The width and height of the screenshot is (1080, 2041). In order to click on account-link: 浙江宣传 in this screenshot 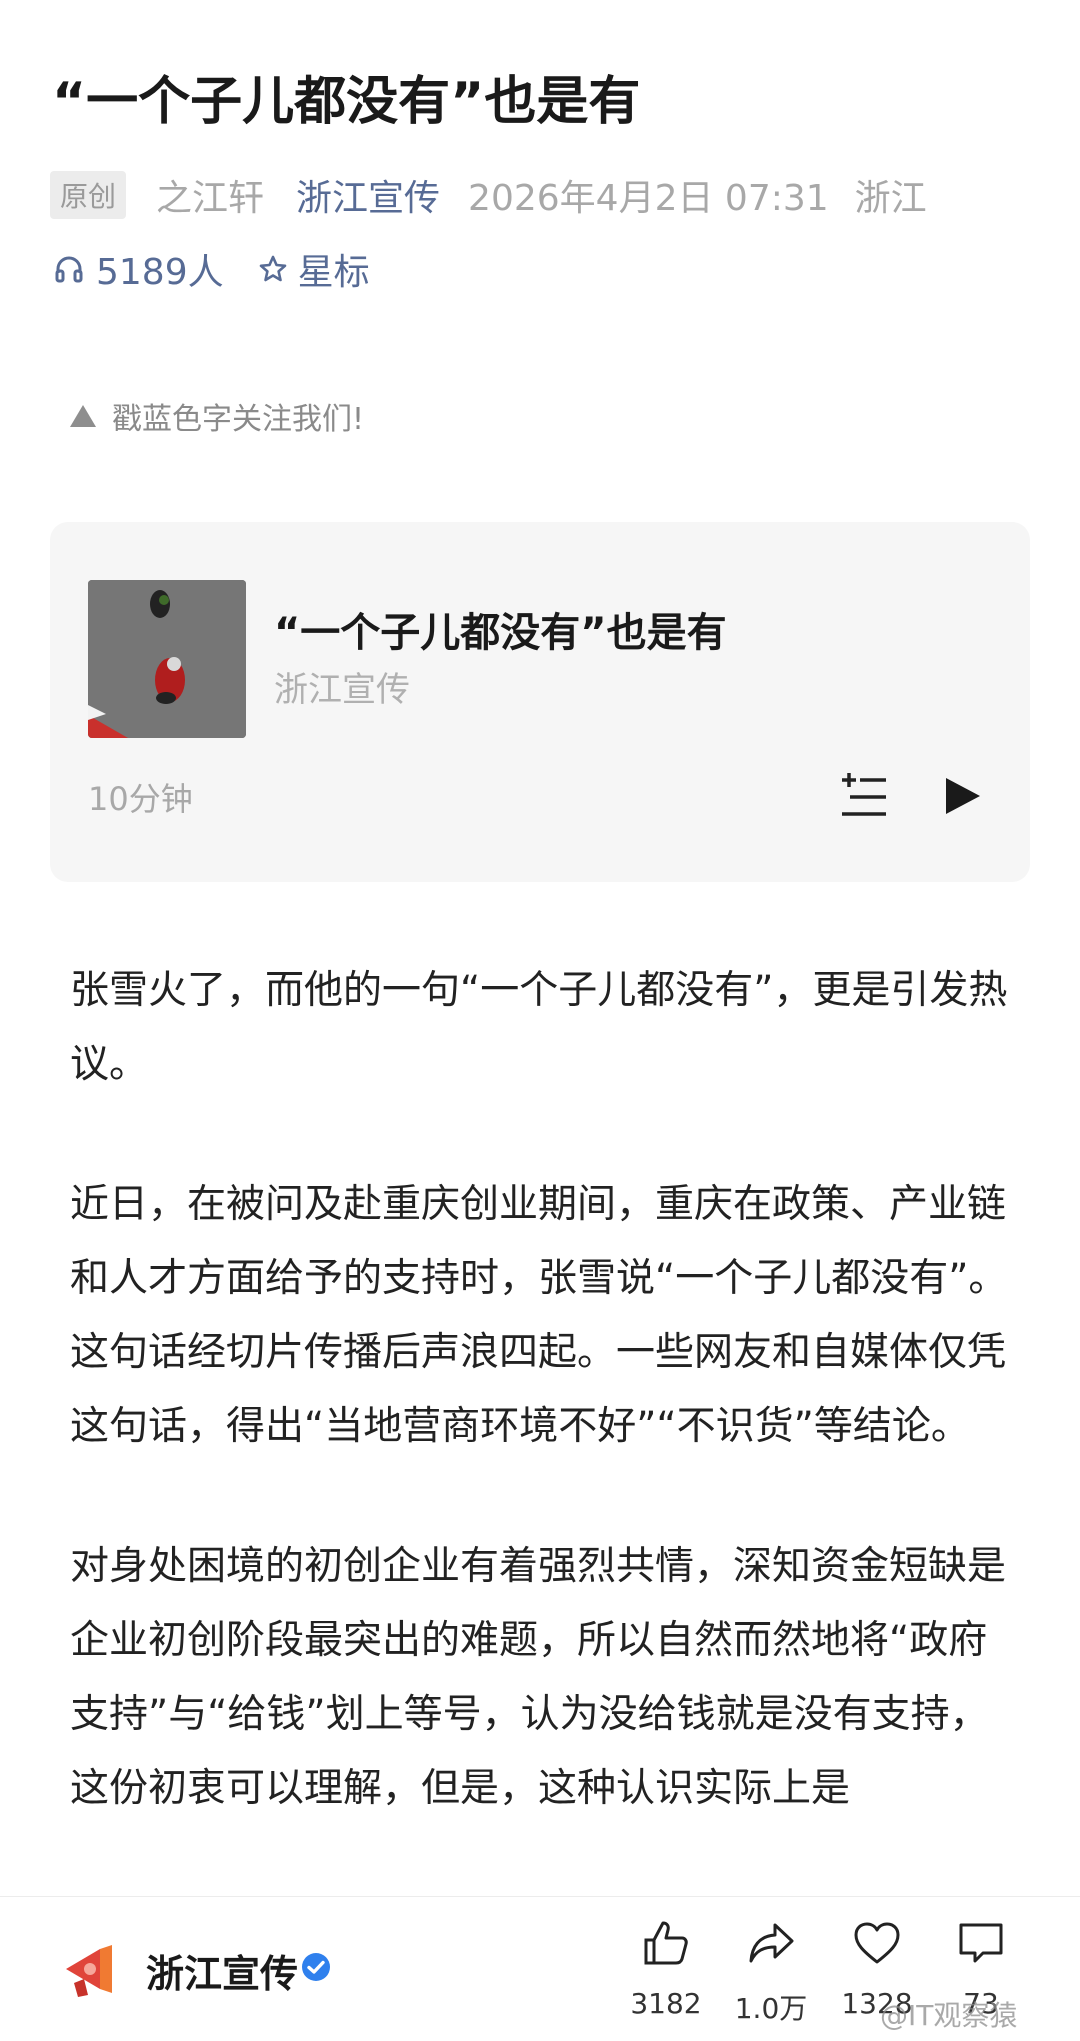, I will do `click(368, 195)`.